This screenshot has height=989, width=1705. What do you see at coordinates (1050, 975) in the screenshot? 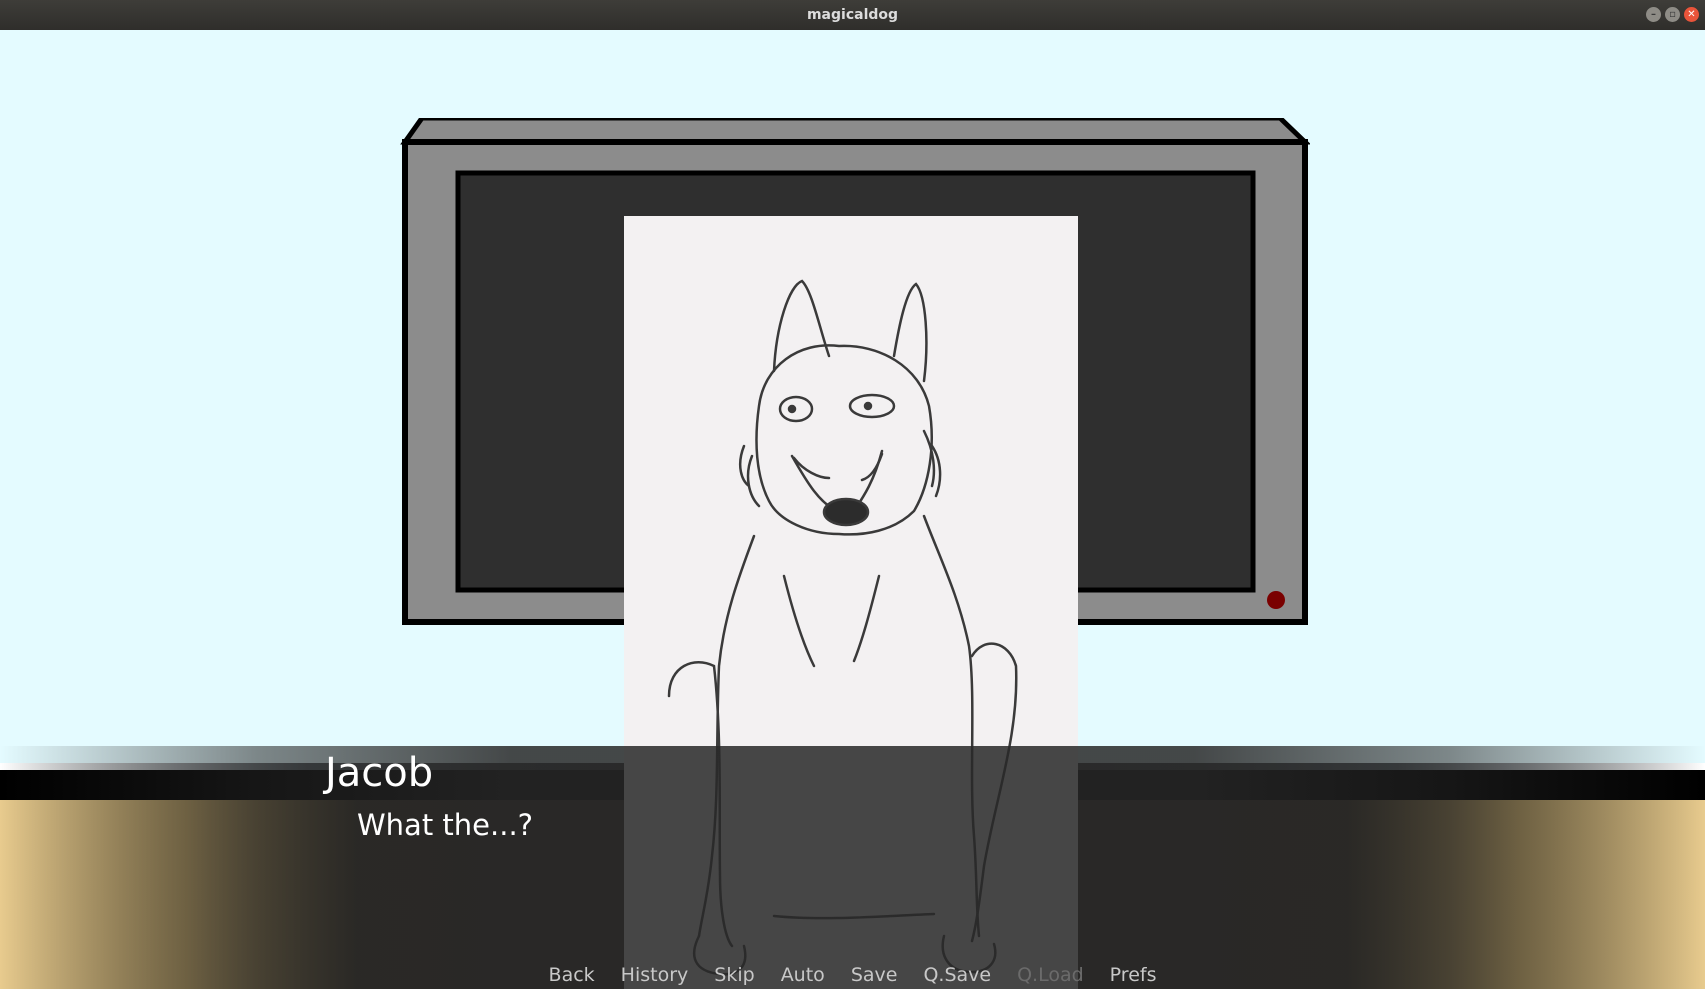
I see `quick-menu-qload: Q.Load` at bounding box center [1050, 975].